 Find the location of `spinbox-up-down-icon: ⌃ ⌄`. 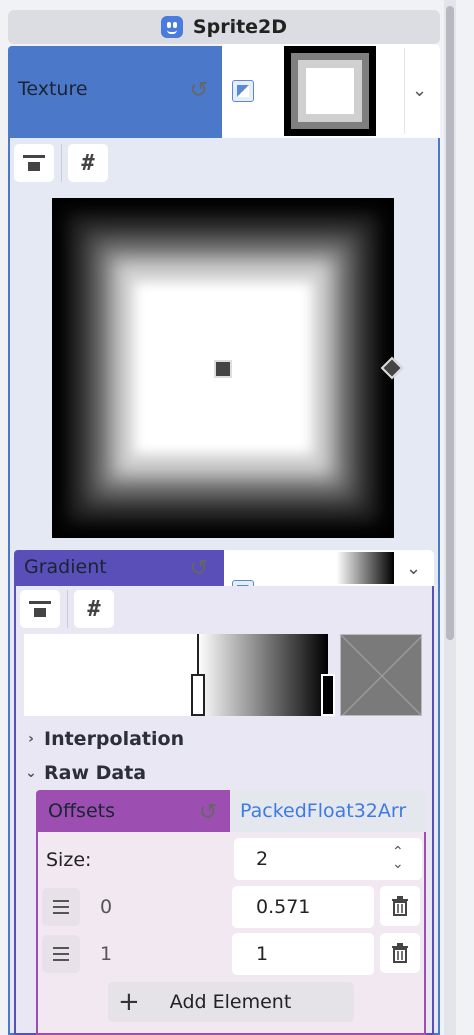

spinbox-up-down-icon: ⌃ ⌄ is located at coordinates (398, 858).